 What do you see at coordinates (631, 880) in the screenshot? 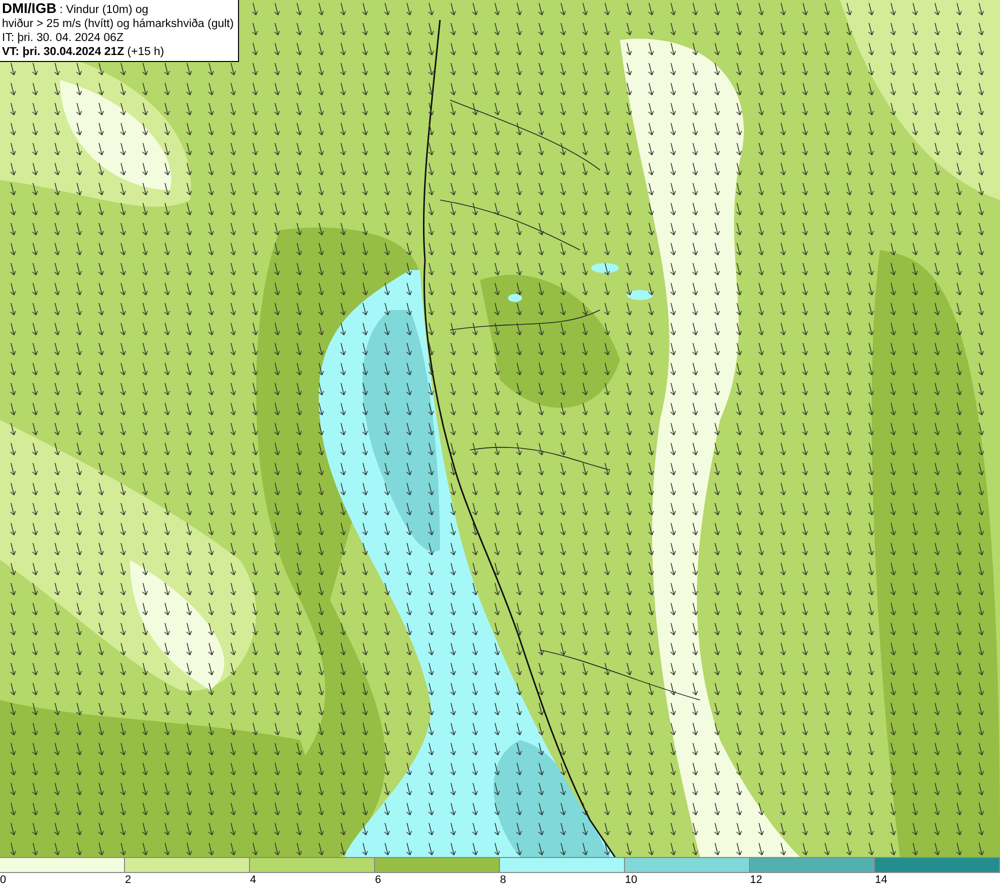
I see `scale-label: 10` at bounding box center [631, 880].